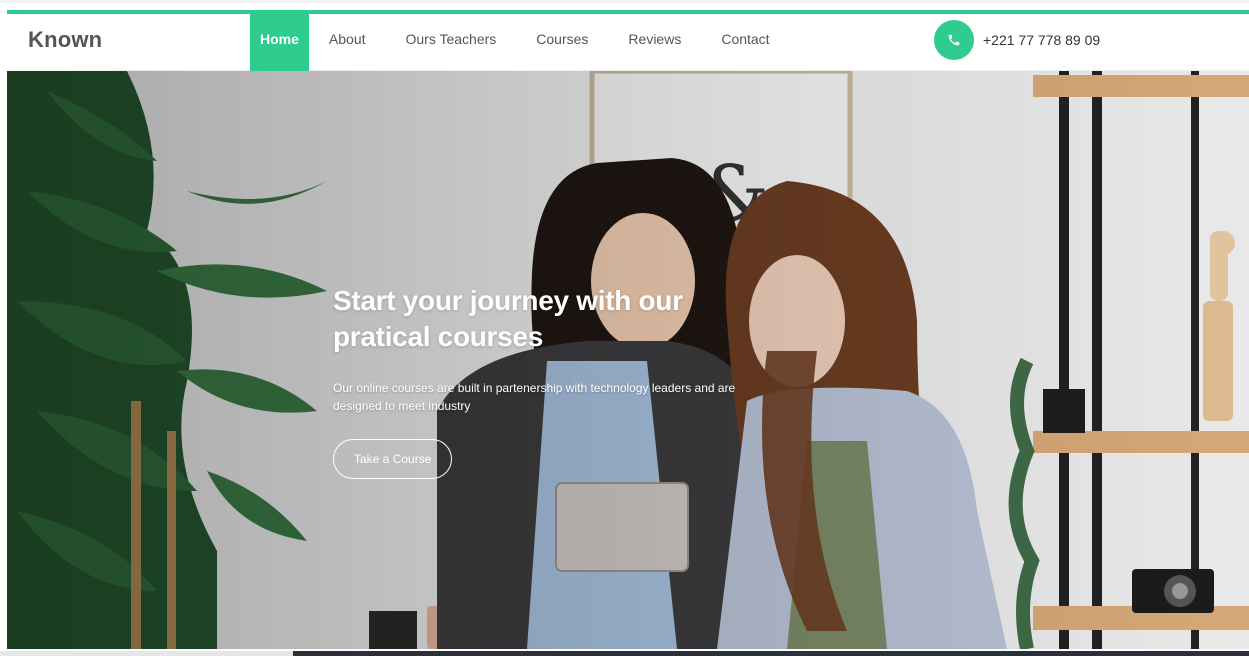 The width and height of the screenshot is (1249, 656). I want to click on nav-link-courses: Courses, so click(562, 42).